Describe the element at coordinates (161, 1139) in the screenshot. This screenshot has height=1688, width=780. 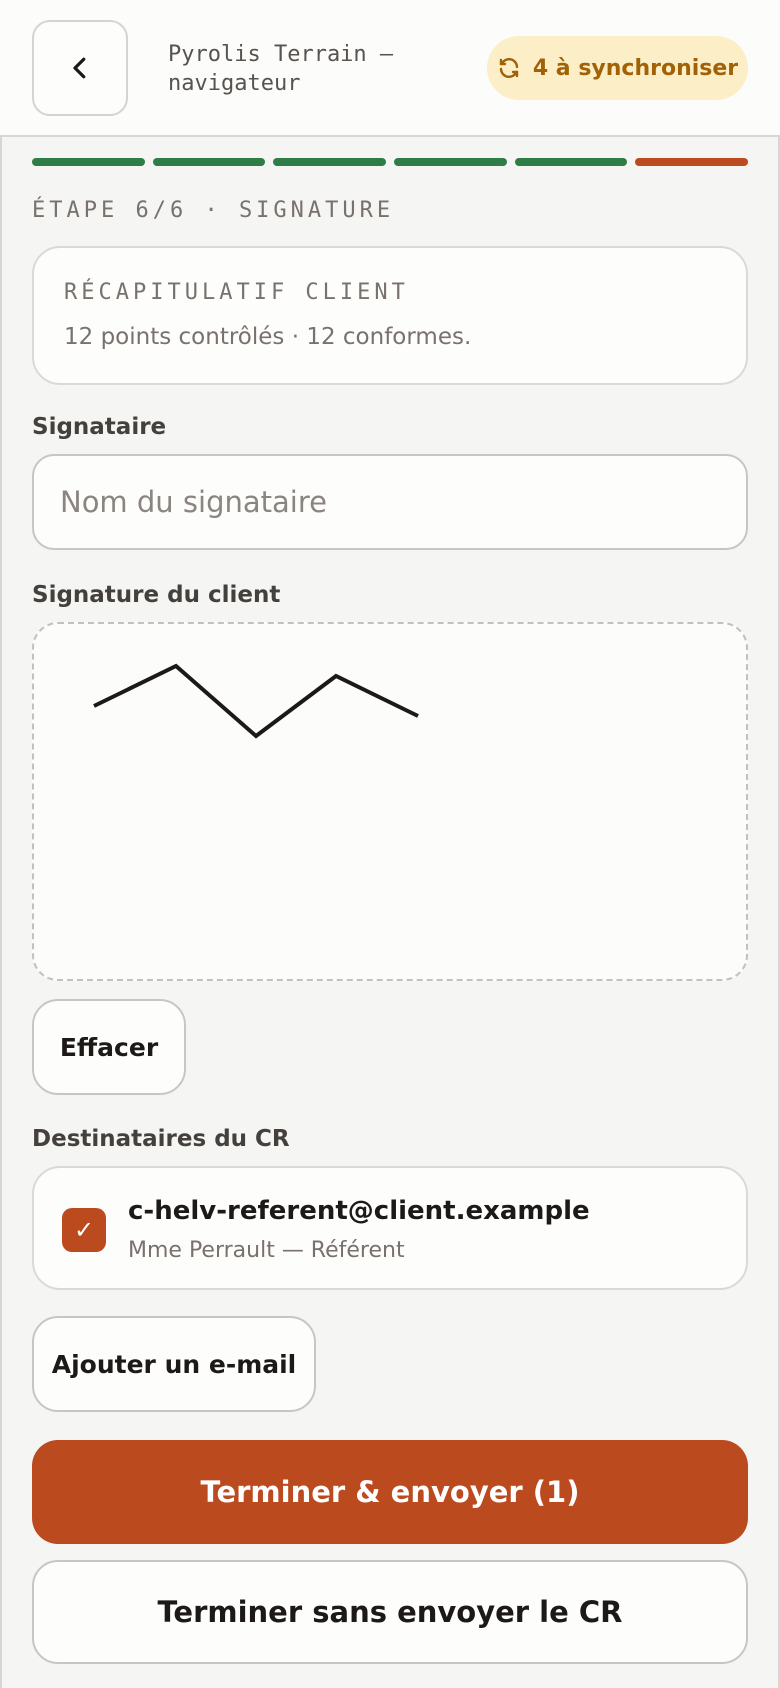
I see `recipients-label: Destinataires du CR` at that location.